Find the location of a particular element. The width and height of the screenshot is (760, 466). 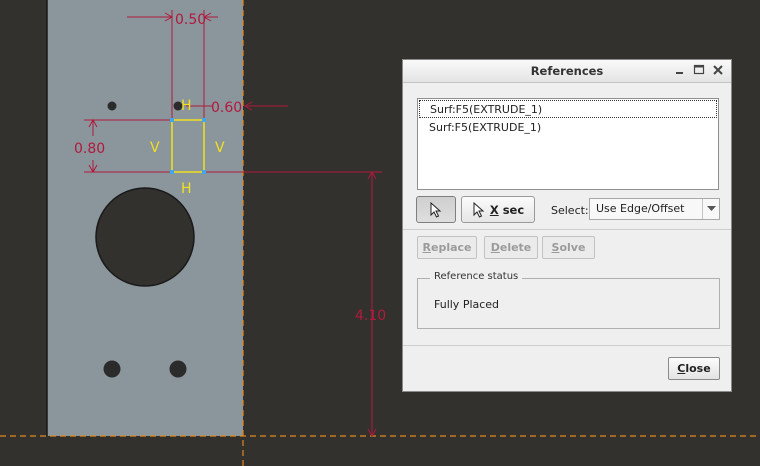

maximize-icon is located at coordinates (699, 70).